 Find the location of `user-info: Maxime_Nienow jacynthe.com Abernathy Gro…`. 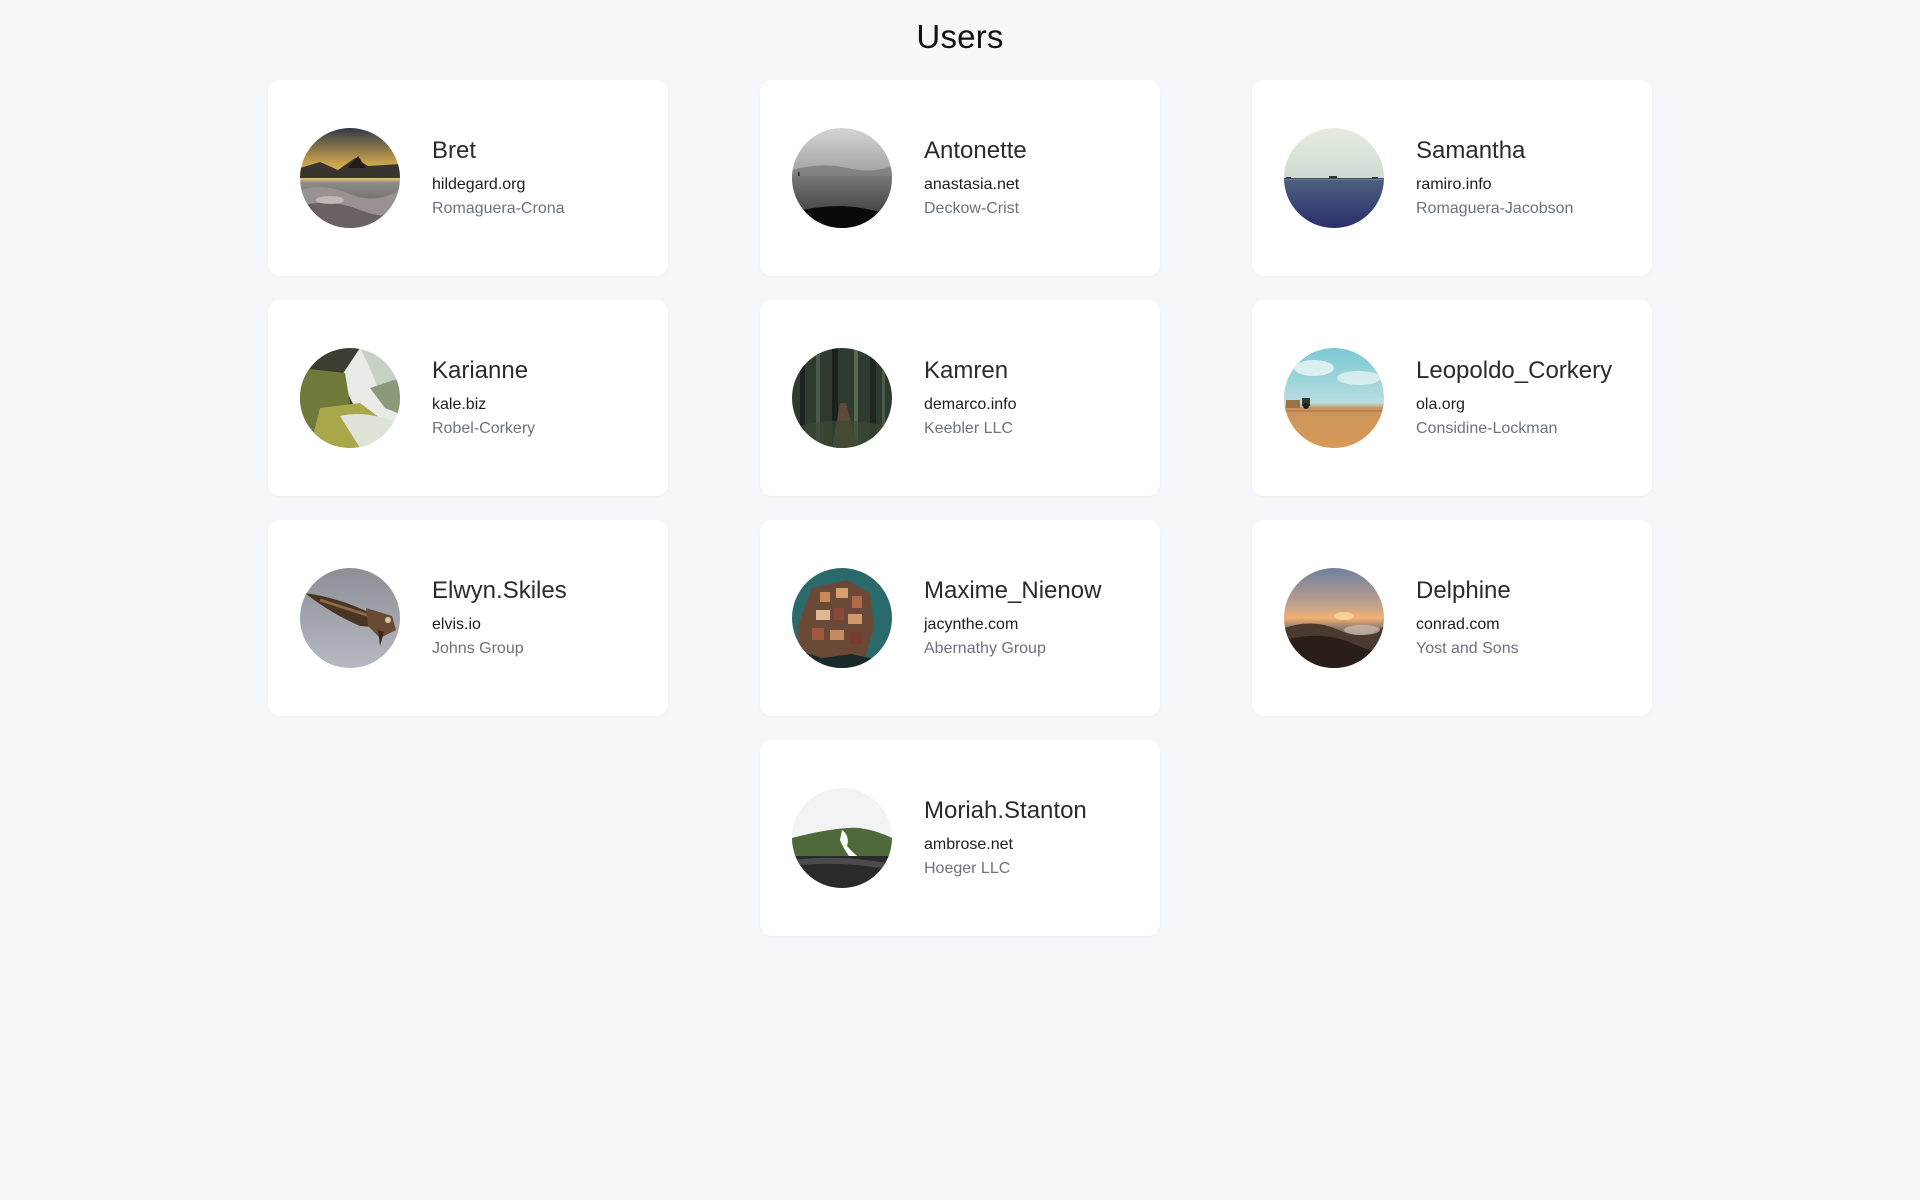

user-info: Maxime_Nienow jacynthe.com Abernathy Gro… is located at coordinates (1012, 618).